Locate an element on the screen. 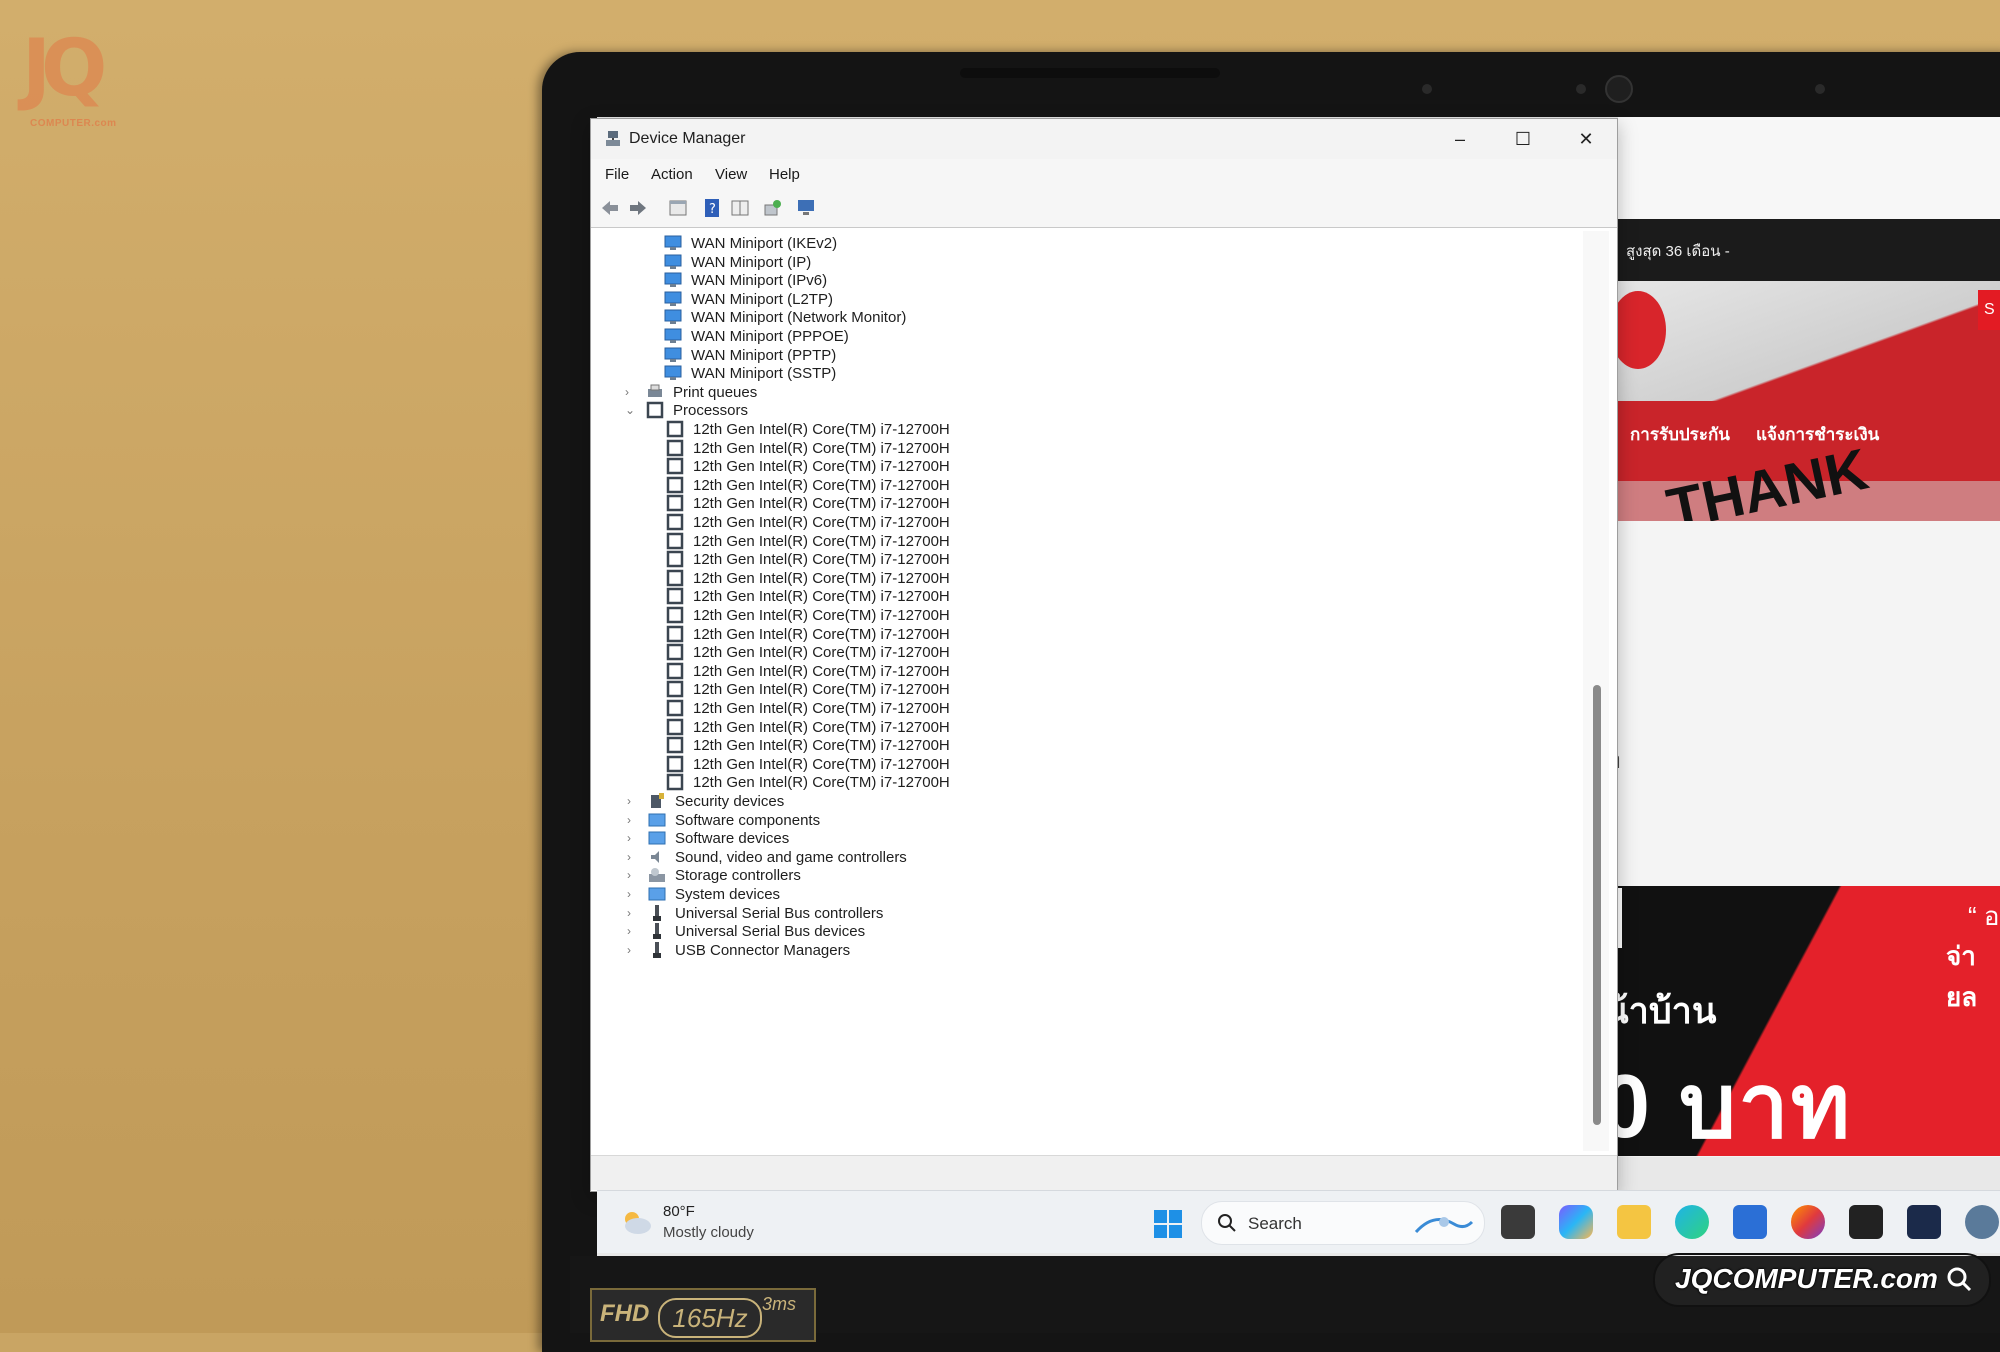 The image size is (2000, 1352). menu-file: File is located at coordinates (617, 174).